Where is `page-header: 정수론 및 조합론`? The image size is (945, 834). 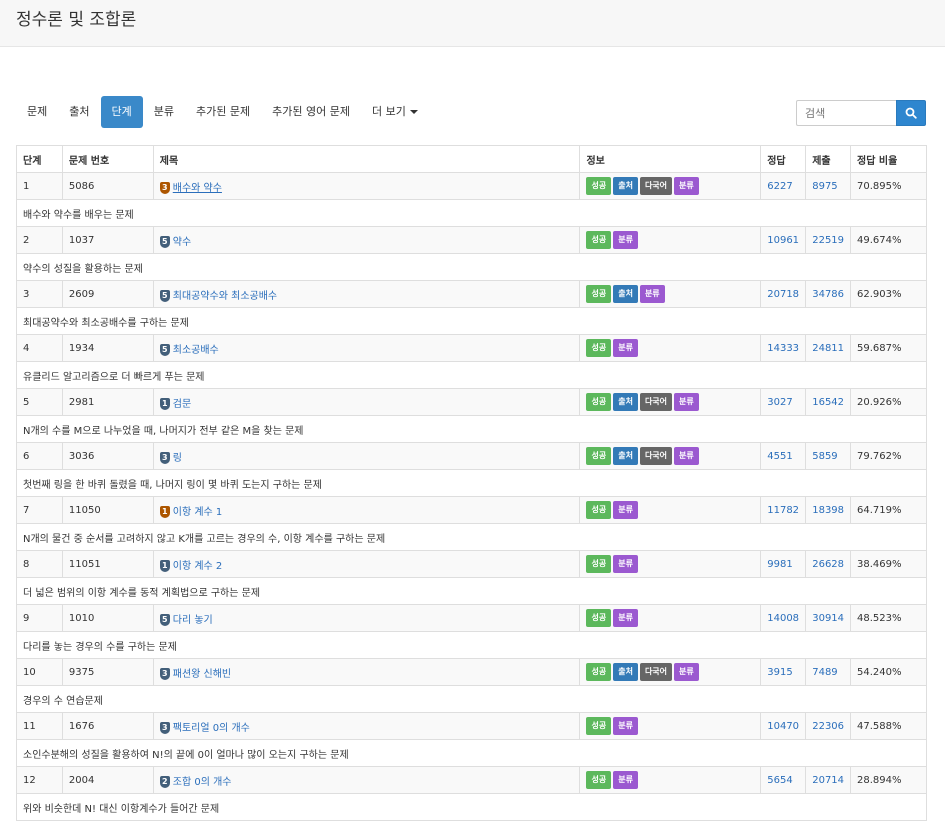
page-header: 정수론 및 조합론 is located at coordinates (472, 23).